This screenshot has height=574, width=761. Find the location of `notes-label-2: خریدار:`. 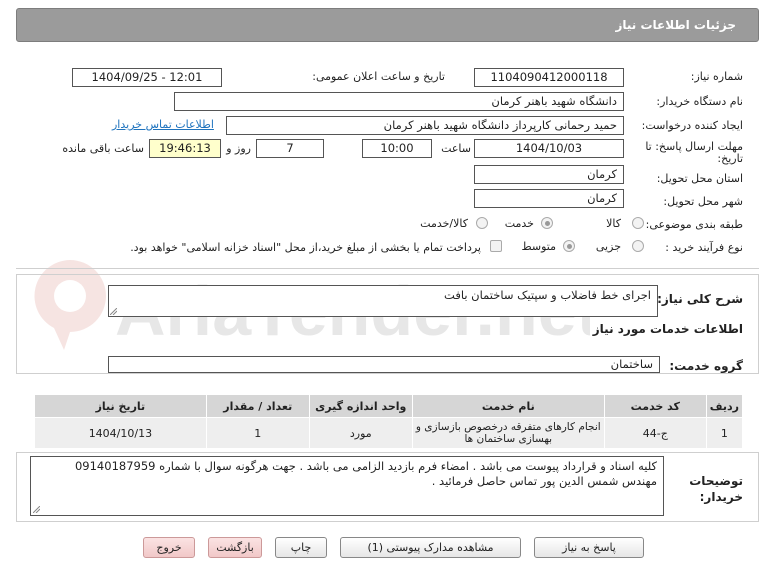

notes-label-2: خریدار: is located at coordinates (721, 497).